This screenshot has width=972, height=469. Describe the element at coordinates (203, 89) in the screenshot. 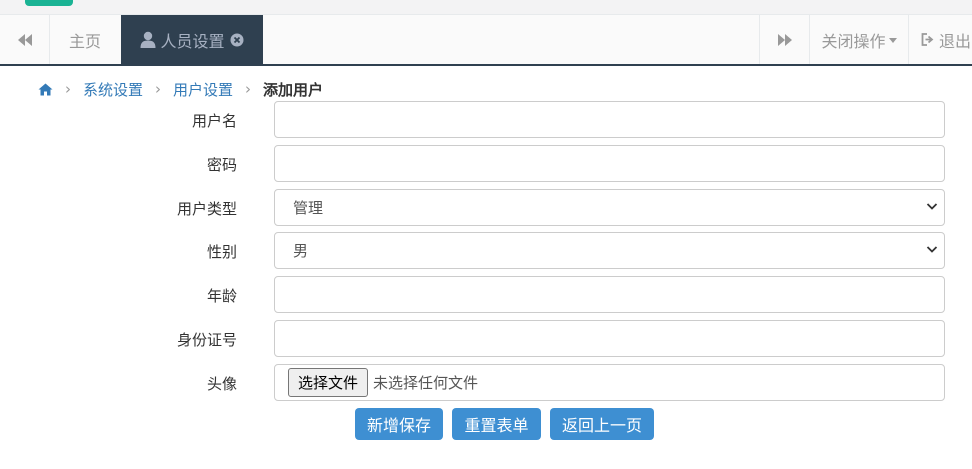

I see `breadcrumb-user-settings: 用户设置` at that location.